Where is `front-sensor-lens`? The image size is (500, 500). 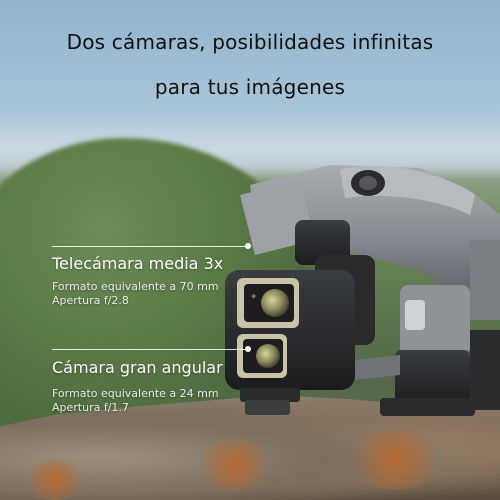 front-sensor-lens is located at coordinates (368, 183).